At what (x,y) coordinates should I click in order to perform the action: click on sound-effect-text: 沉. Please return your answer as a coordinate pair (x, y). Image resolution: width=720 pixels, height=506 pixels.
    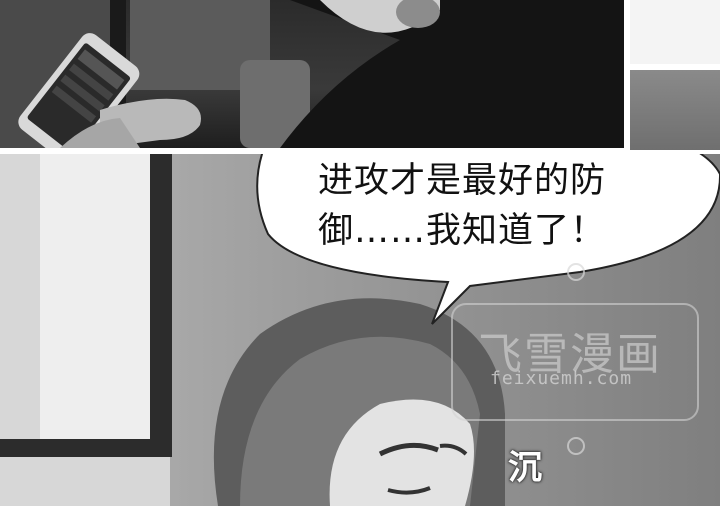
    Looking at the image, I should click on (525, 468).